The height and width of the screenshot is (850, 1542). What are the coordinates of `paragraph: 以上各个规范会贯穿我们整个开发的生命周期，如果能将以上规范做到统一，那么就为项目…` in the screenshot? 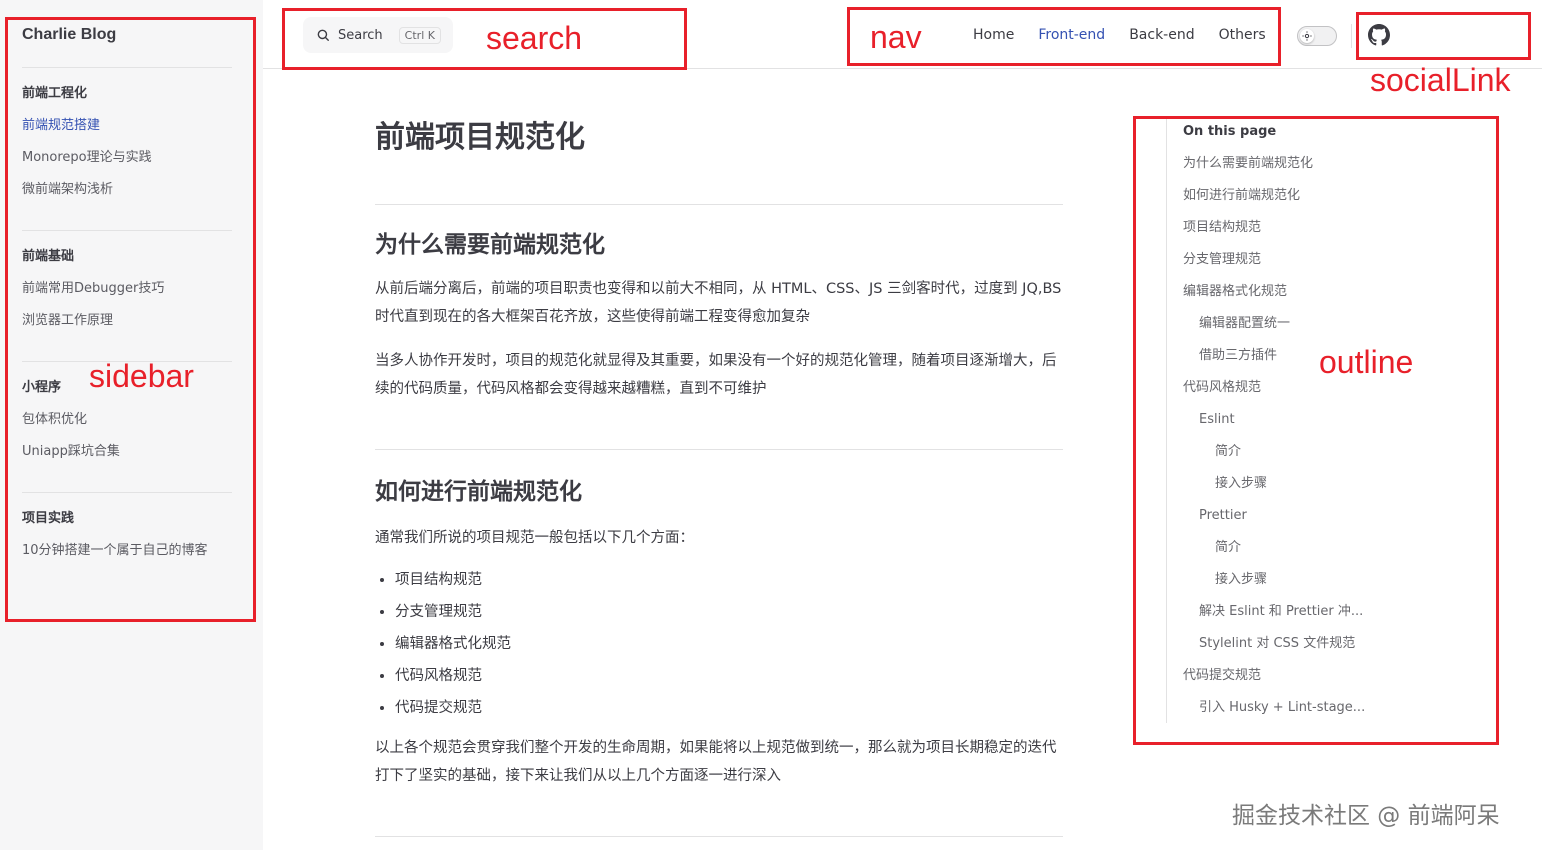 It's located at (716, 762).